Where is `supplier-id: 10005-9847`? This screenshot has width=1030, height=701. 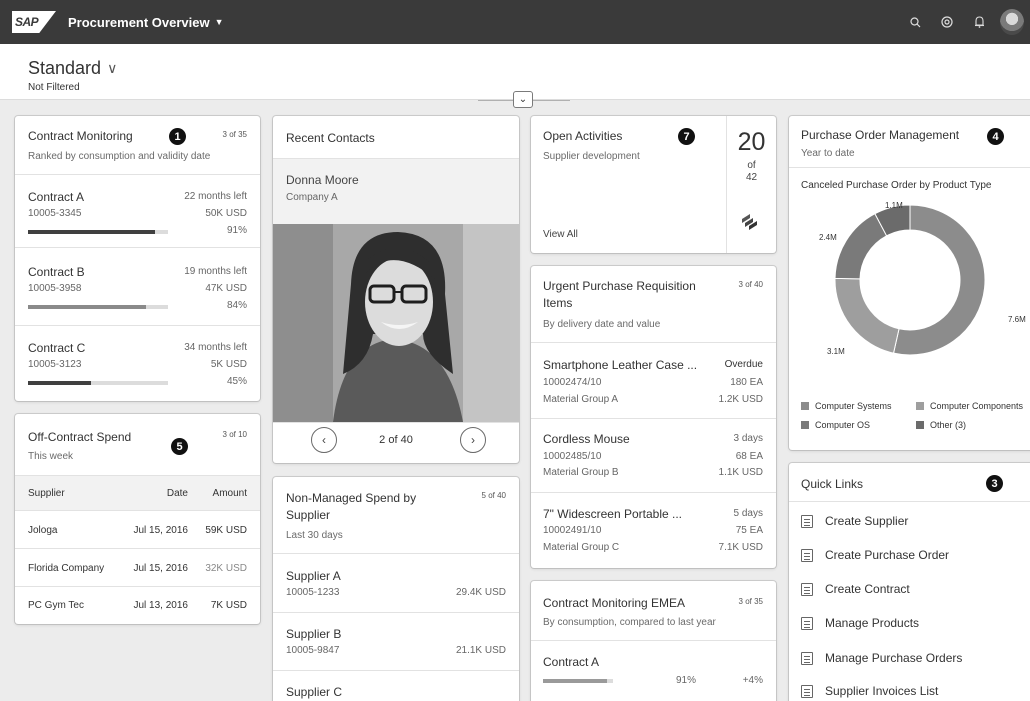
supplier-id: 10005-9847 is located at coordinates (313, 650).